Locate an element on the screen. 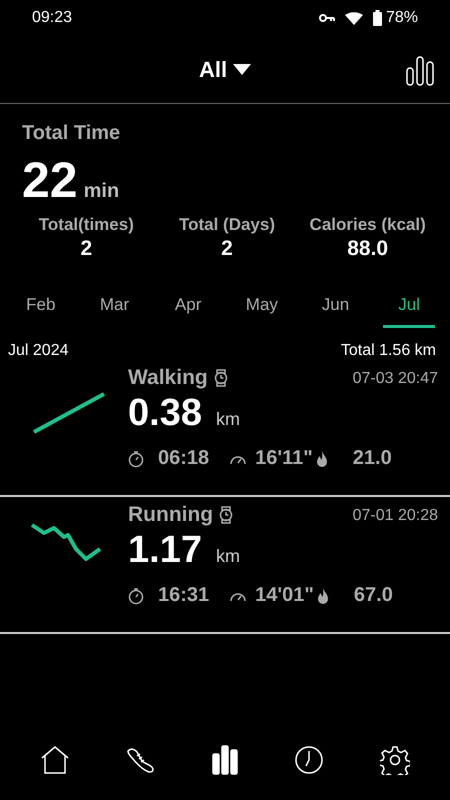 Image resolution: width=450 pixels, height=800 pixels. month-tab: Feb is located at coordinates (40, 308).